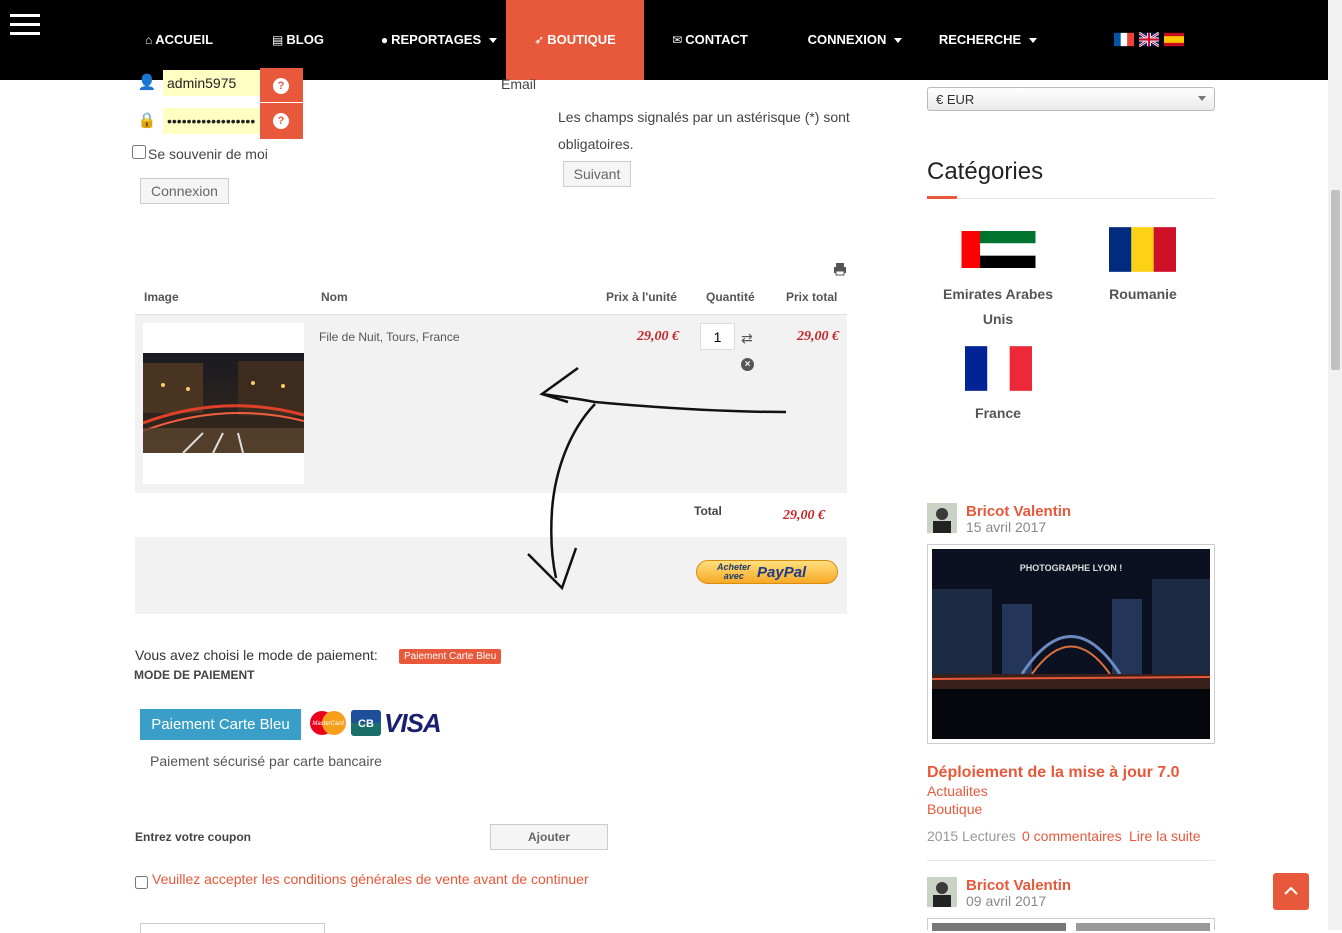  Describe the element at coordinates (658, 336) in the screenshot. I see `unit-price: 29,00 €` at that location.